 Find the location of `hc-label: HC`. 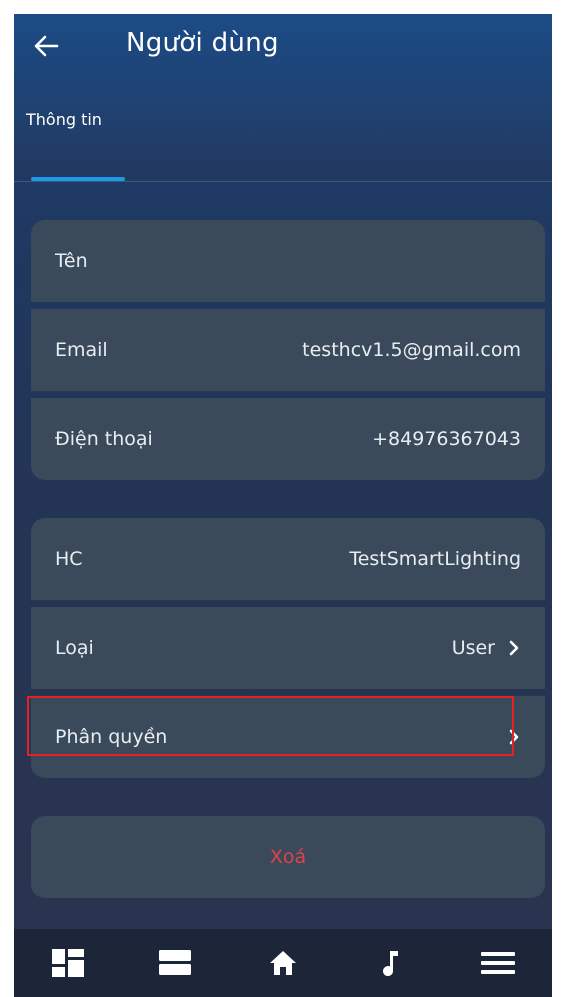

hc-label: HC is located at coordinates (69, 559).